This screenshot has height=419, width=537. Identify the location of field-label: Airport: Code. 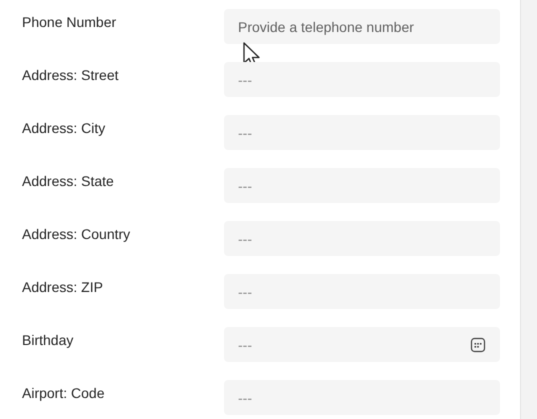
(64, 392).